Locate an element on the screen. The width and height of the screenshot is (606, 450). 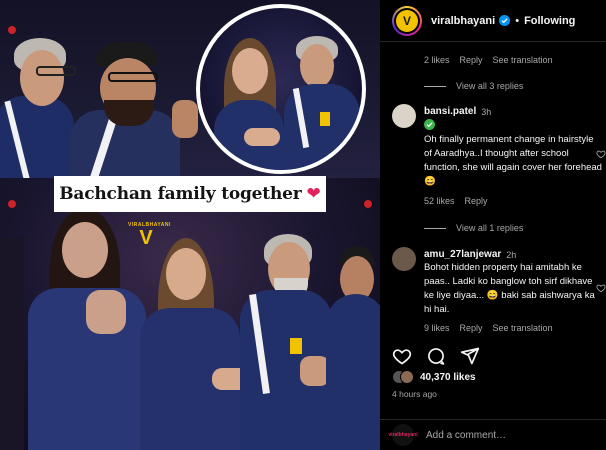
likes-summary: 40,370 likes is located at coordinates (434, 377).